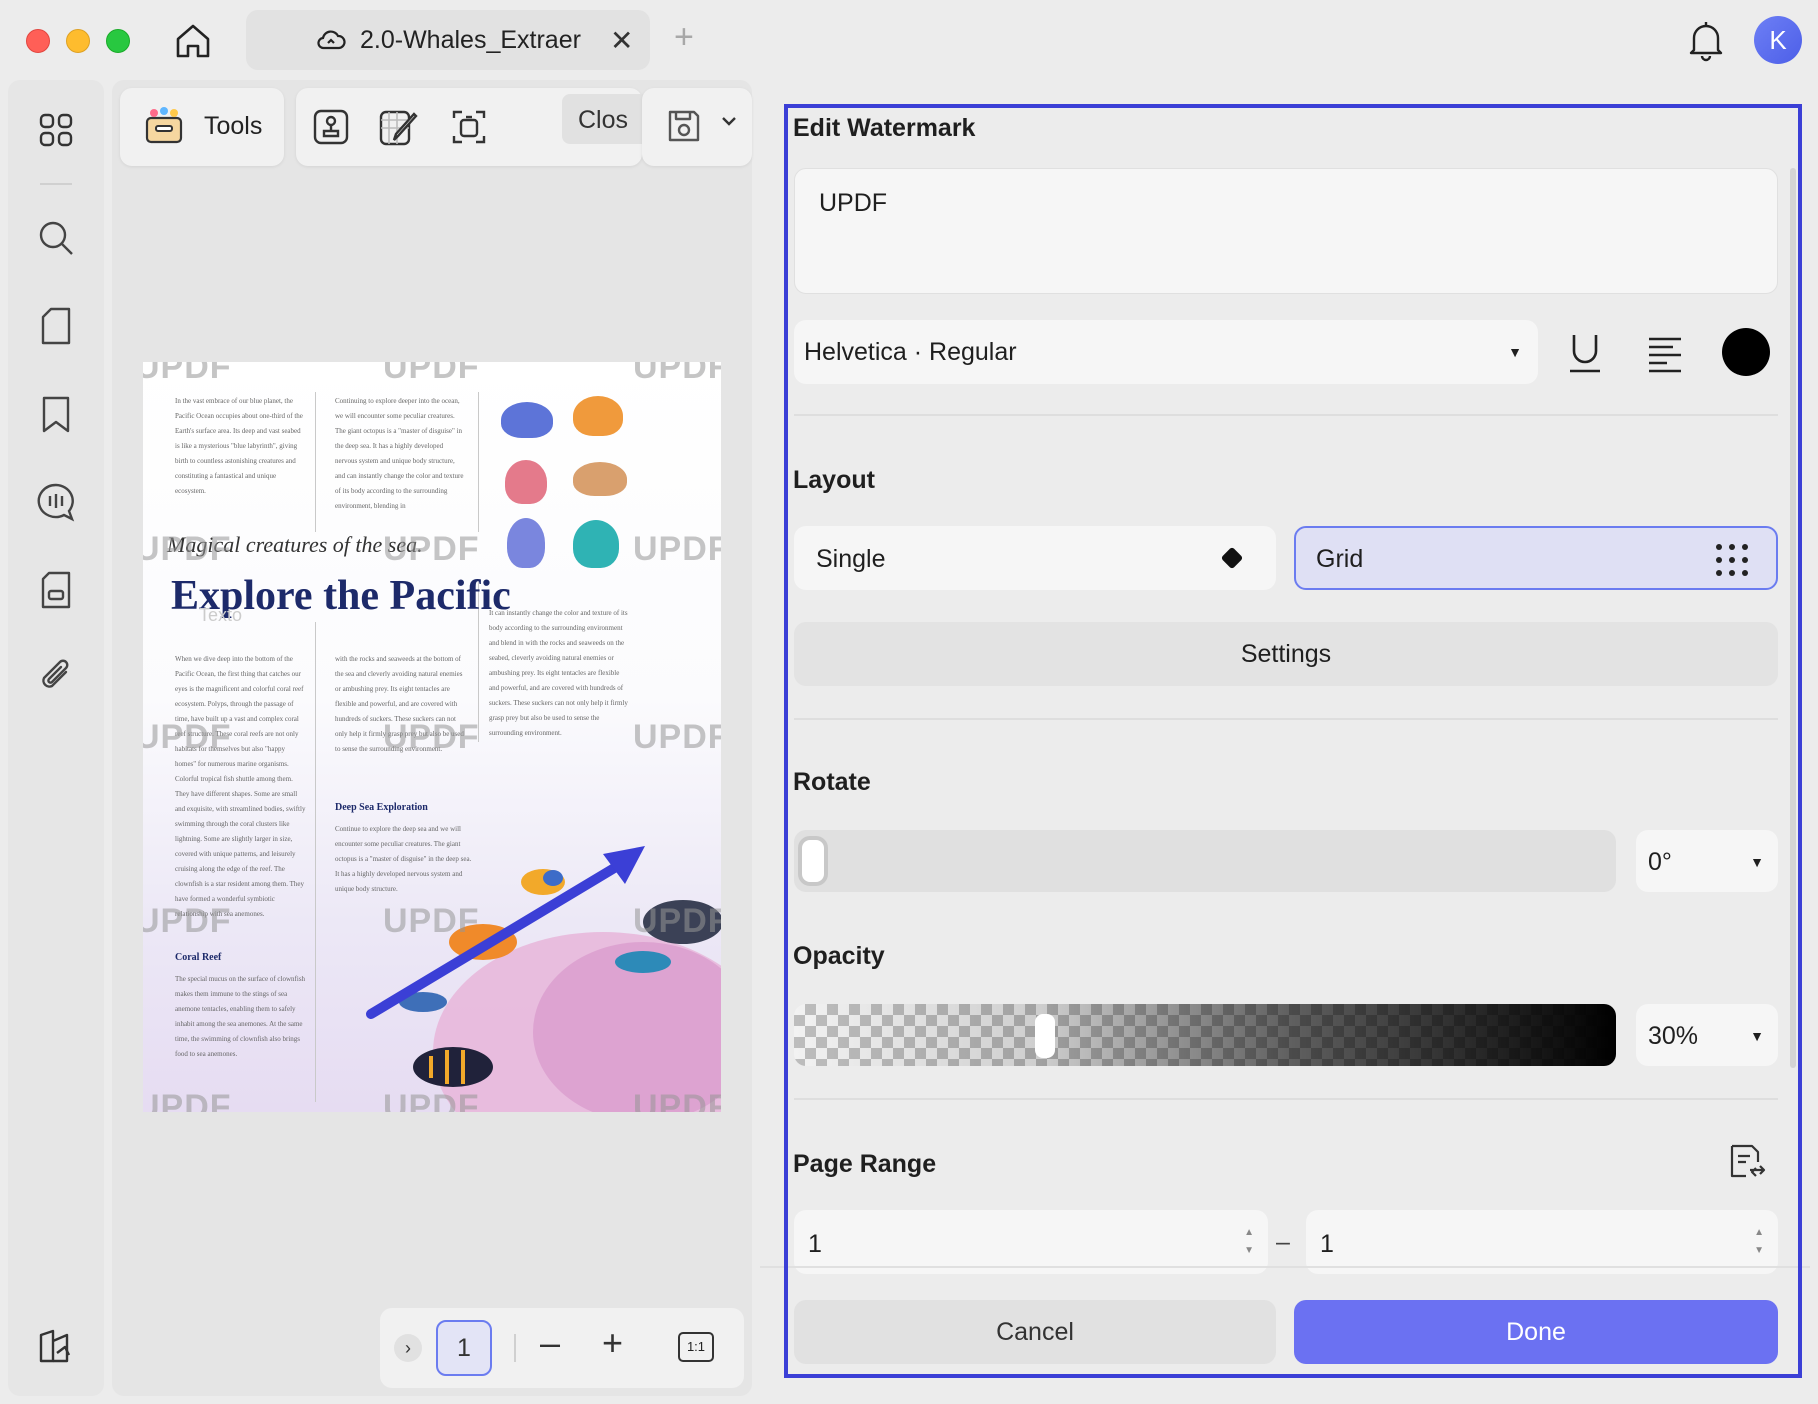  I want to click on page-range-to-input: 1 ▲ ▼, so click(1542, 1242).